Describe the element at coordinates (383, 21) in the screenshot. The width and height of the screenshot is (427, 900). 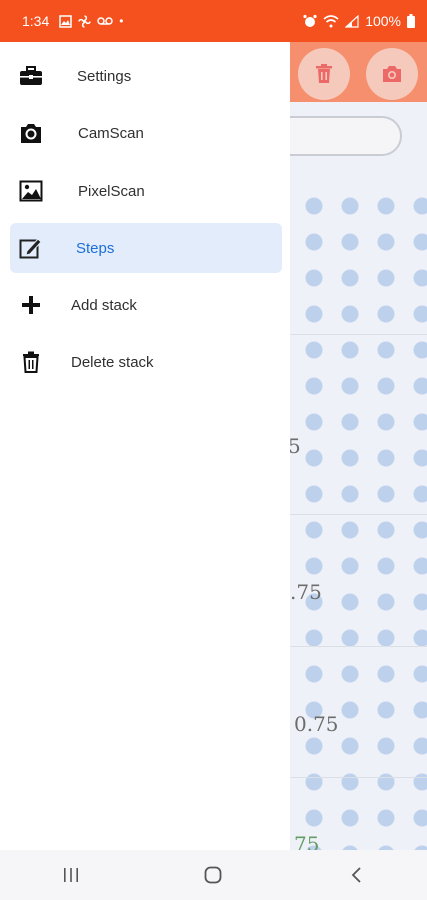
I see `battery-percent: 100%` at that location.